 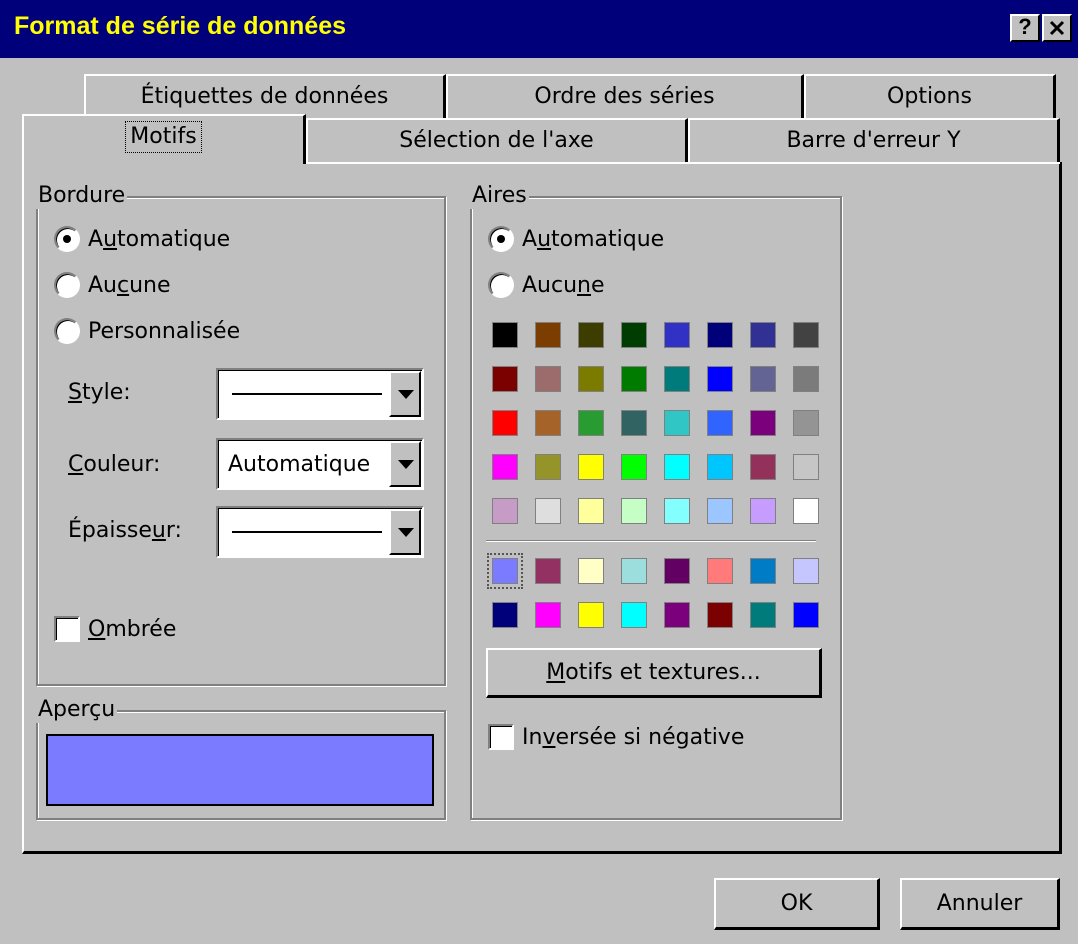 What do you see at coordinates (980, 904) in the screenshot?
I see `cancel-button: Annuler` at bounding box center [980, 904].